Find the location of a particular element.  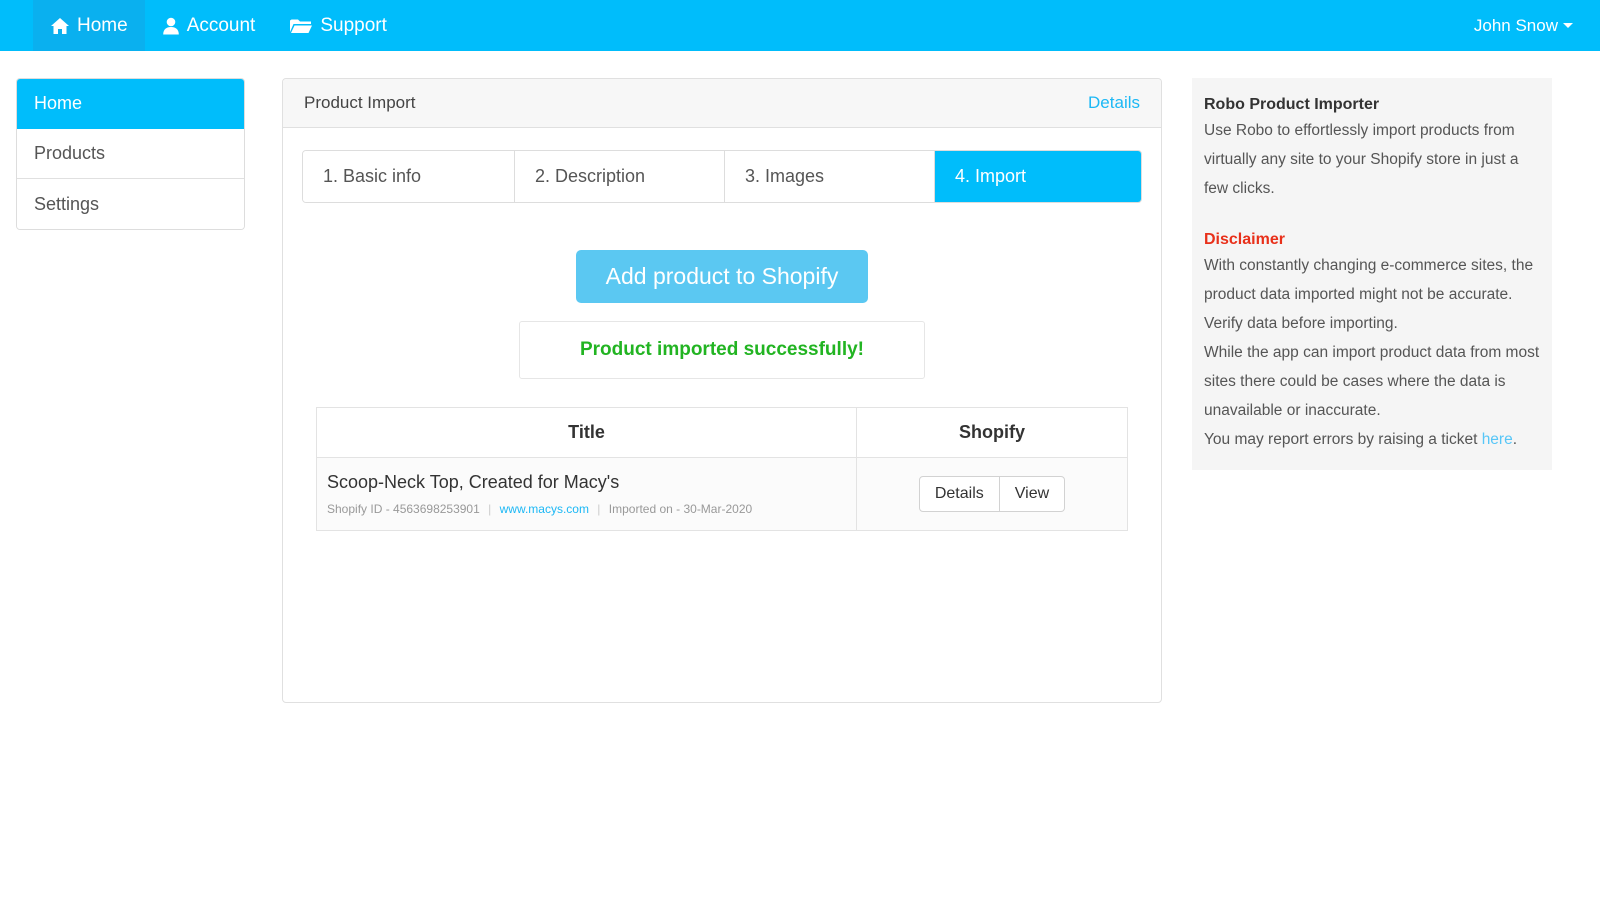

sidebar-item-products-label: Products is located at coordinates (70, 153).